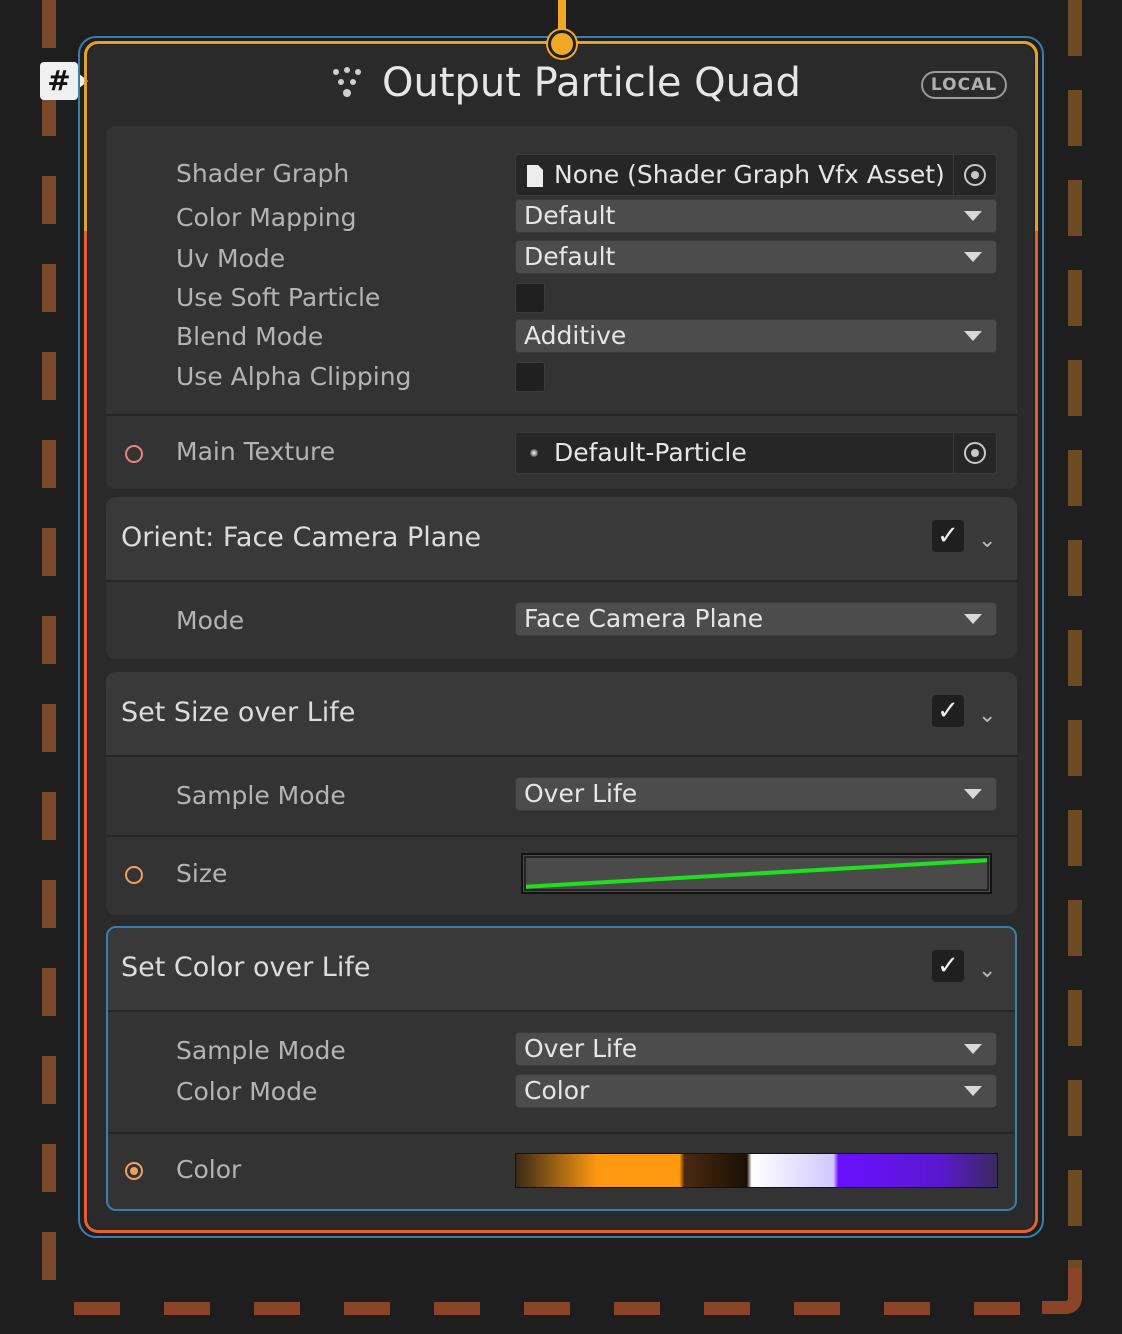  I want to click on size-divider, so click(561, 836).